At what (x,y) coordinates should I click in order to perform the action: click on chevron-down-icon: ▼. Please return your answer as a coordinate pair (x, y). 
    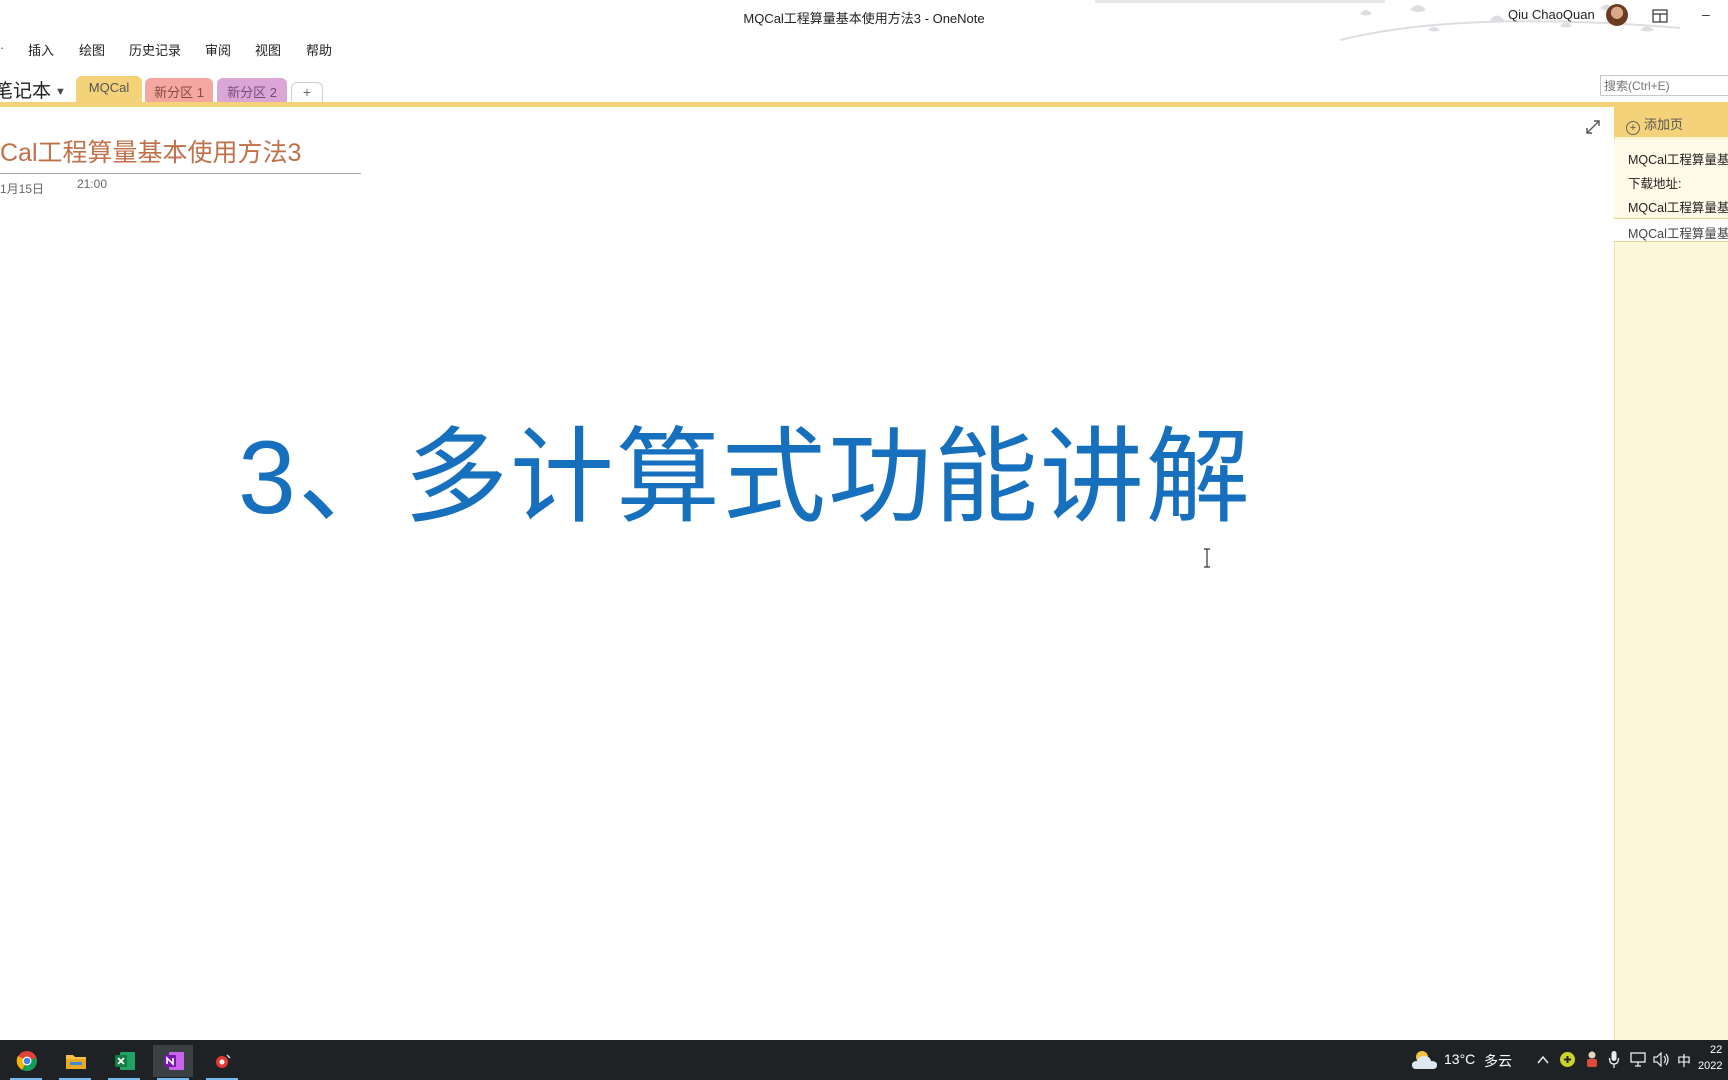
    Looking at the image, I should click on (60, 91).